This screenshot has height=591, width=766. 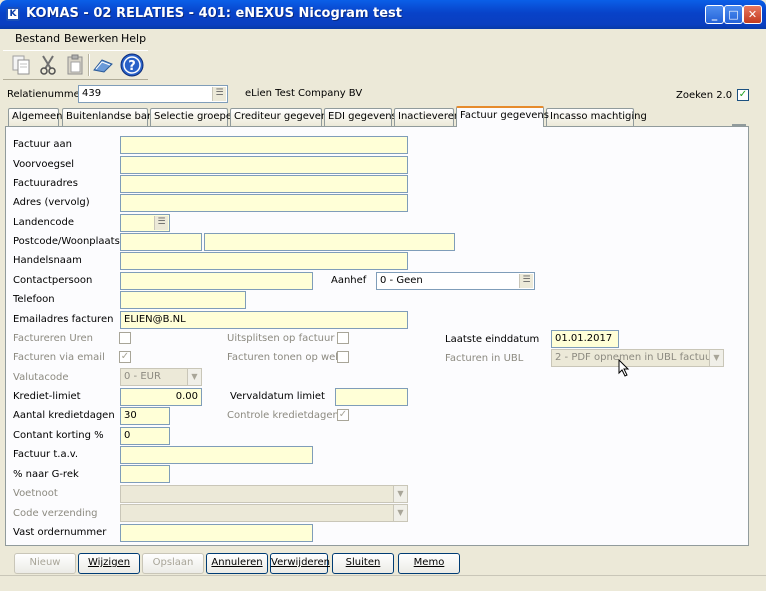 I want to click on relatienummer-input: 439 ☰, so click(x=153, y=94).